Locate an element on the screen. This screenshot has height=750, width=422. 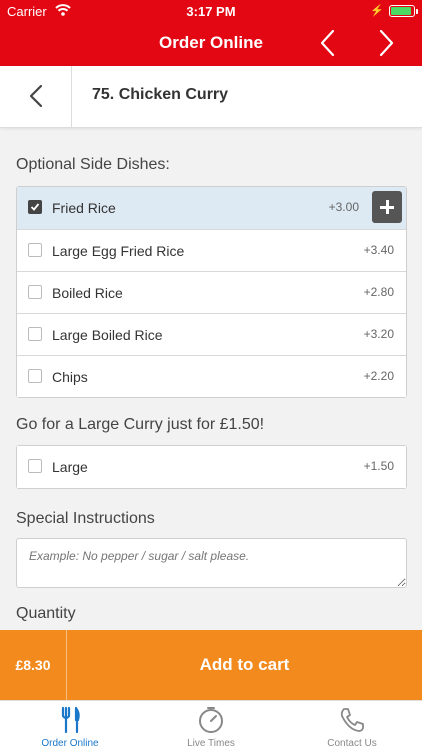
add-option-button is located at coordinates (387, 207).